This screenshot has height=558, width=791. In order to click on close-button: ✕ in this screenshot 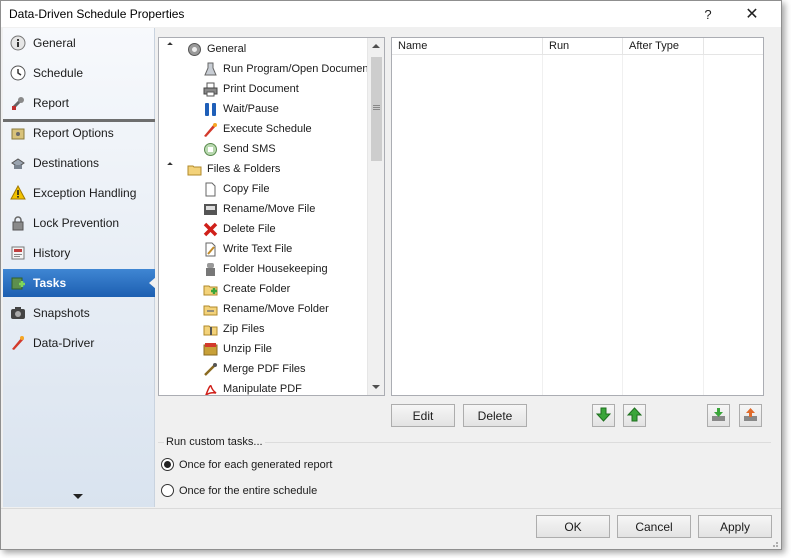, I will do `click(752, 14)`.